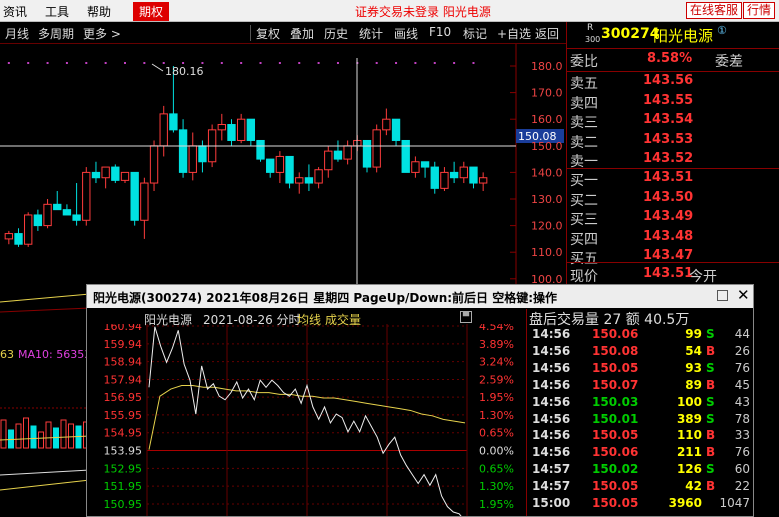 The height and width of the screenshot is (517, 779). Describe the element at coordinates (336, 33) in the screenshot. I see `history-button: 历史` at that location.